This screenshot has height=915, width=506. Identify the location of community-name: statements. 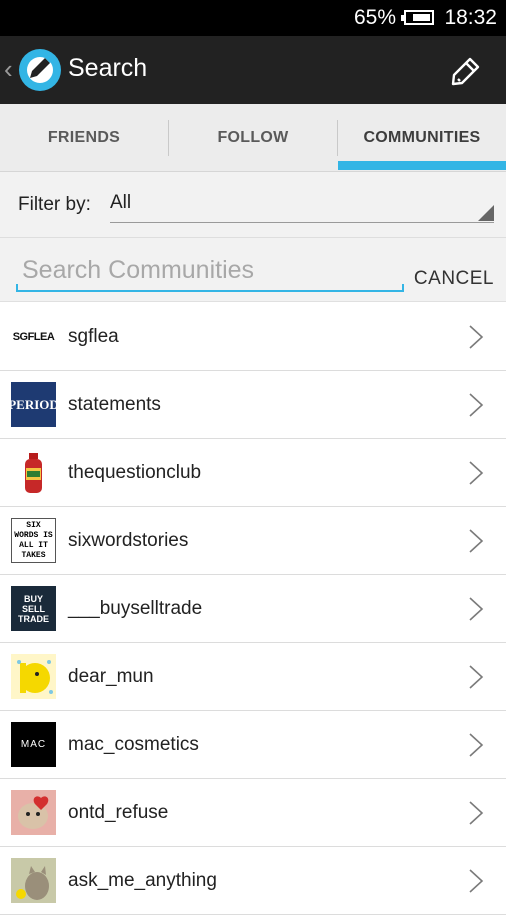
(114, 404).